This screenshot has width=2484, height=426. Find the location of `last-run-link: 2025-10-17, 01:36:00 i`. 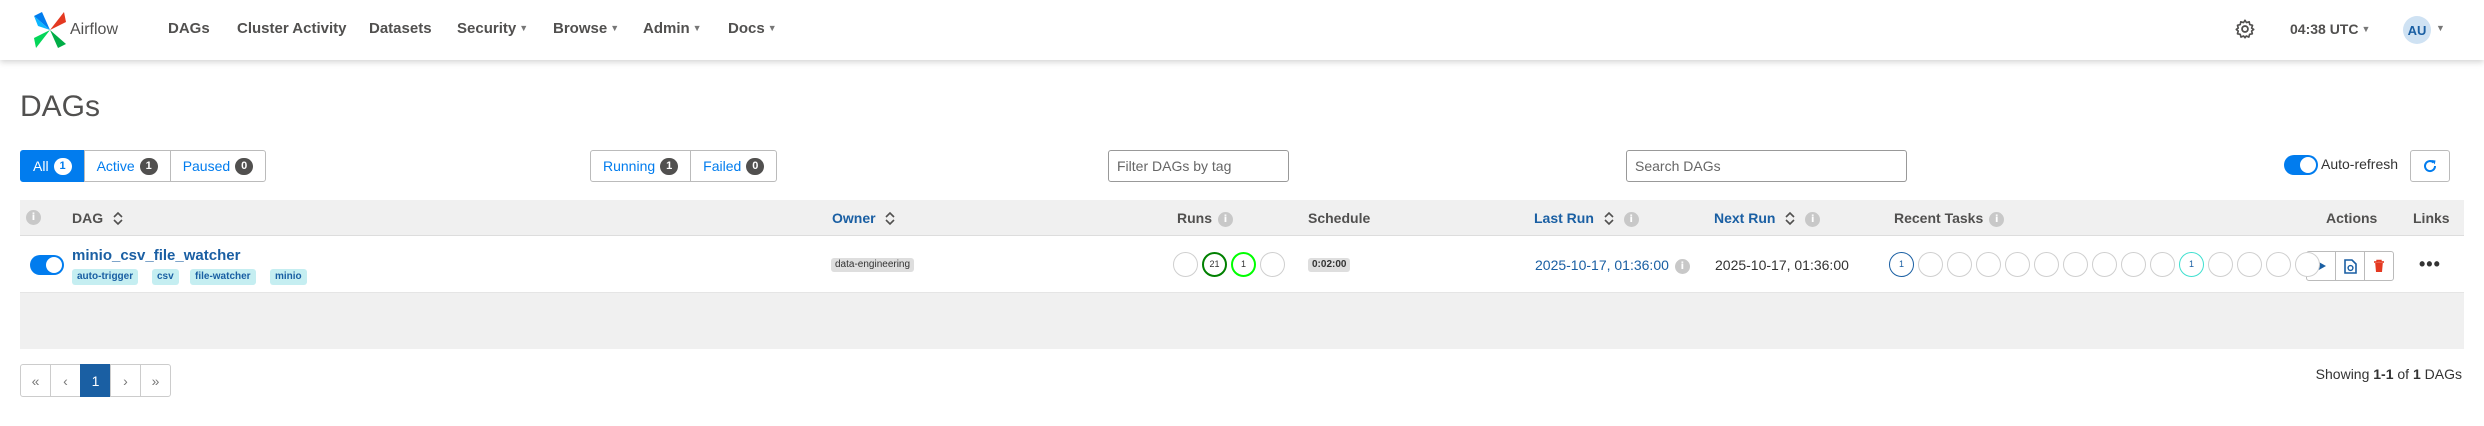

last-run-link: 2025-10-17, 01:36:00 i is located at coordinates (1612, 265).